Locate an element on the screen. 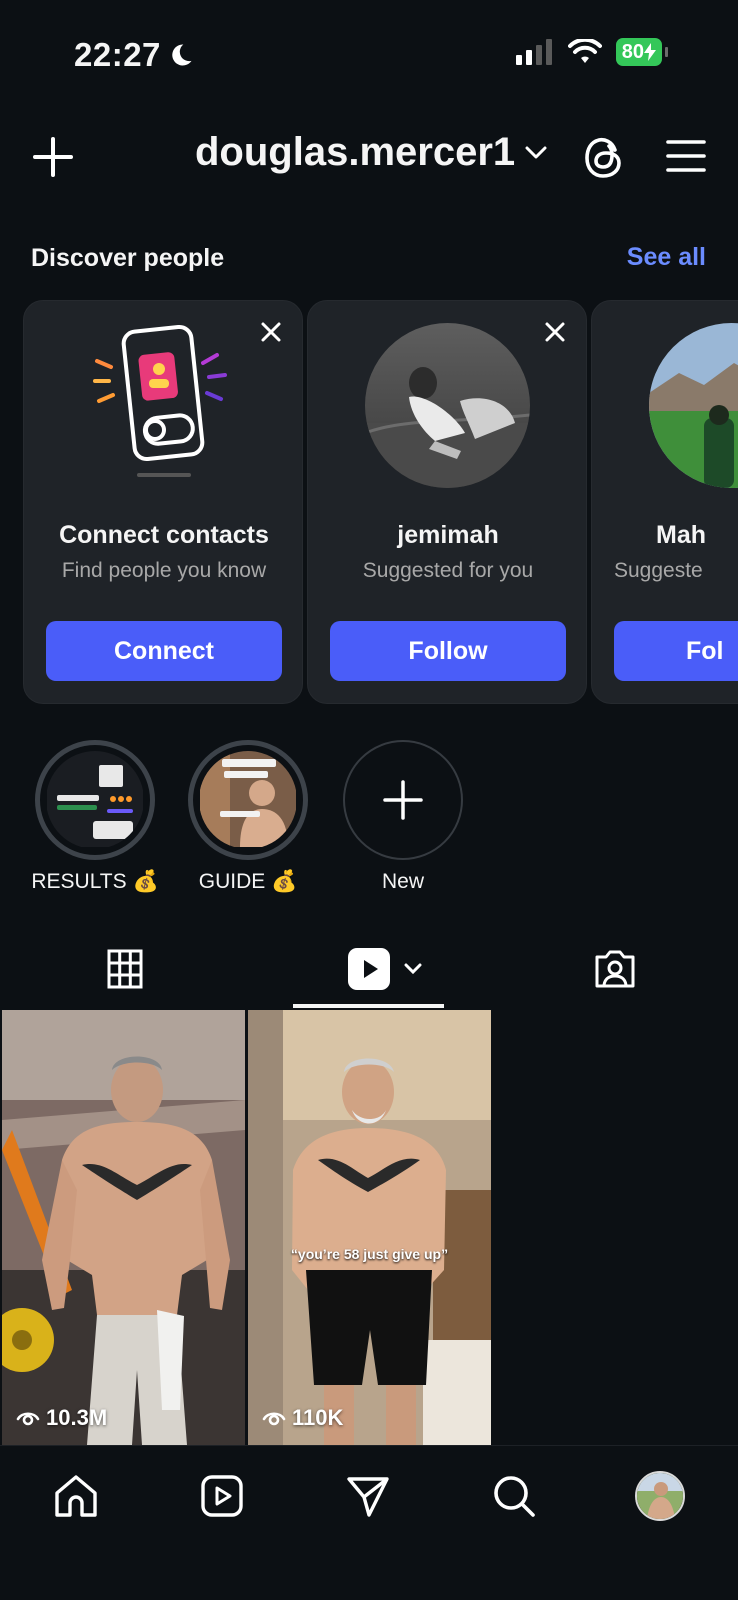  reel-tile: 10.3M is located at coordinates (123, 1227).